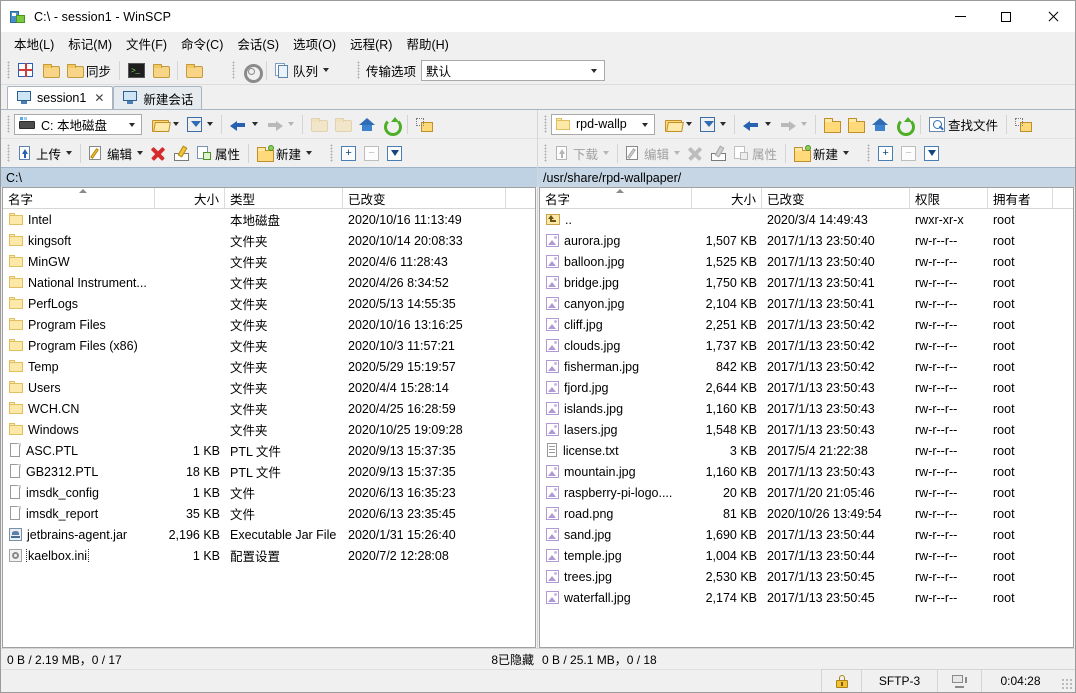  What do you see at coordinates (713, 124) in the screenshot?
I see `remote-filter-button` at bounding box center [713, 124].